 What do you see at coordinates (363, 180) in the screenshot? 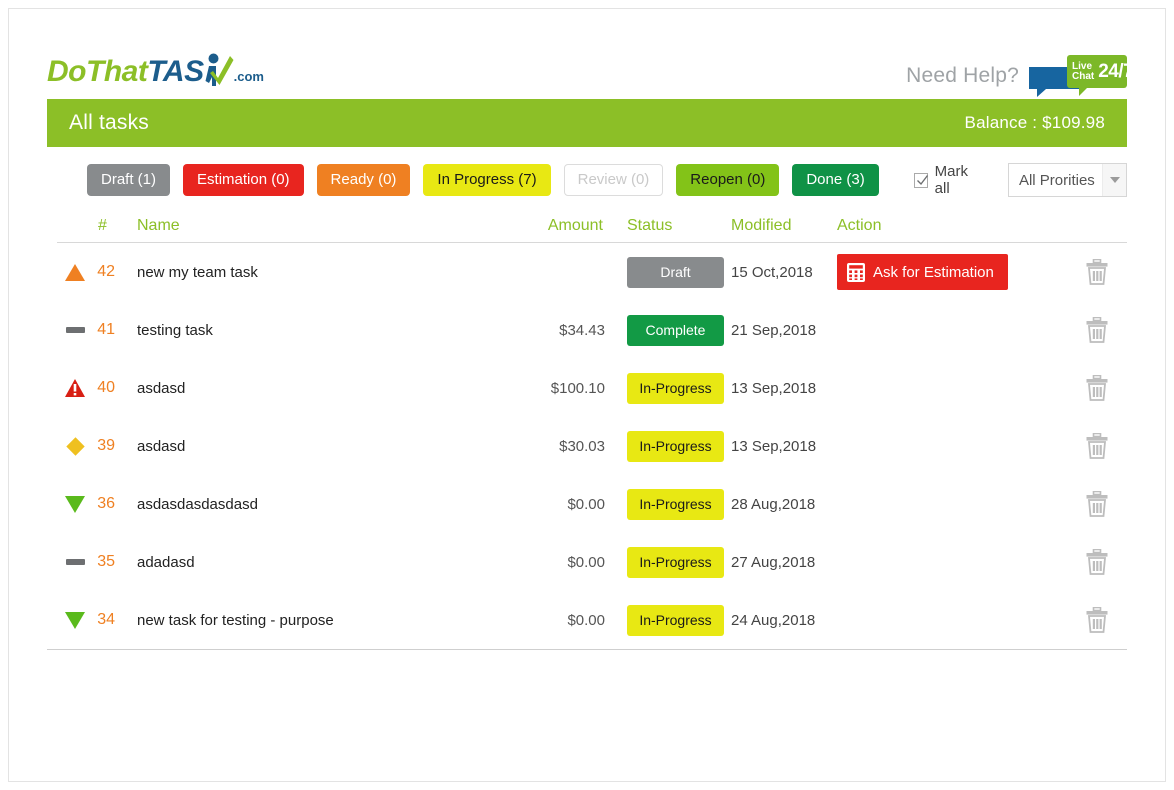
I see `filter-chip-ready: Ready (0)` at bounding box center [363, 180].